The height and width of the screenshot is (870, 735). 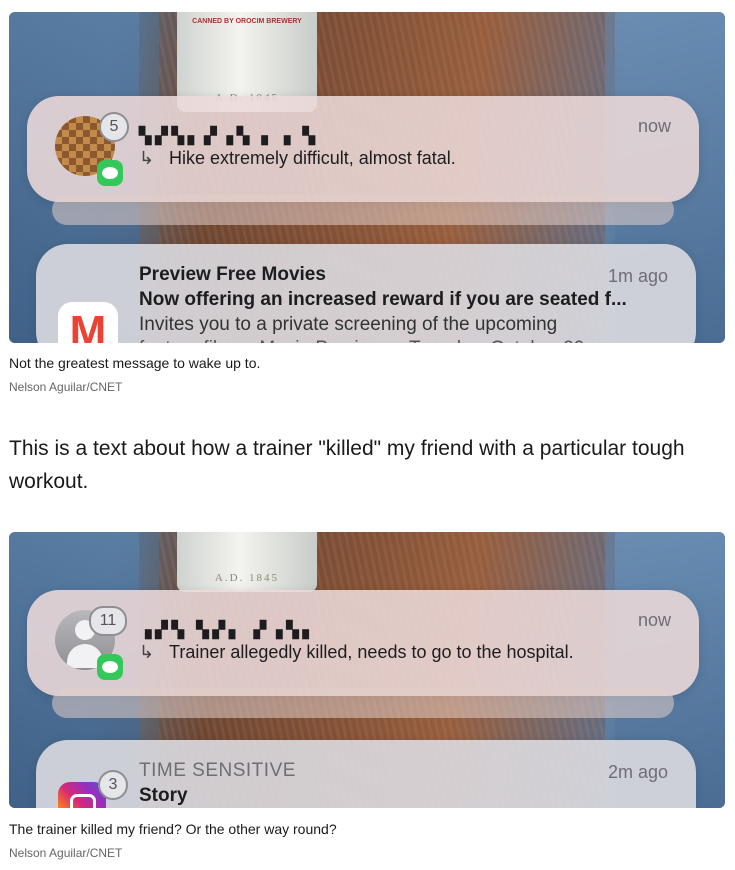 What do you see at coordinates (232, 274) in the screenshot?
I see `notification-title: Preview Free Movies` at bounding box center [232, 274].